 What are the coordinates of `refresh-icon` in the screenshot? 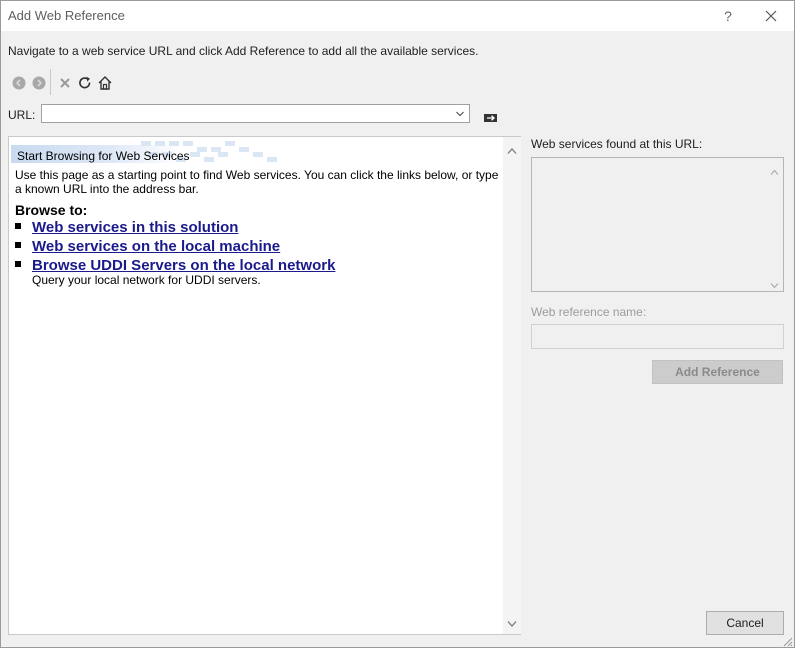 It's located at (85, 82).